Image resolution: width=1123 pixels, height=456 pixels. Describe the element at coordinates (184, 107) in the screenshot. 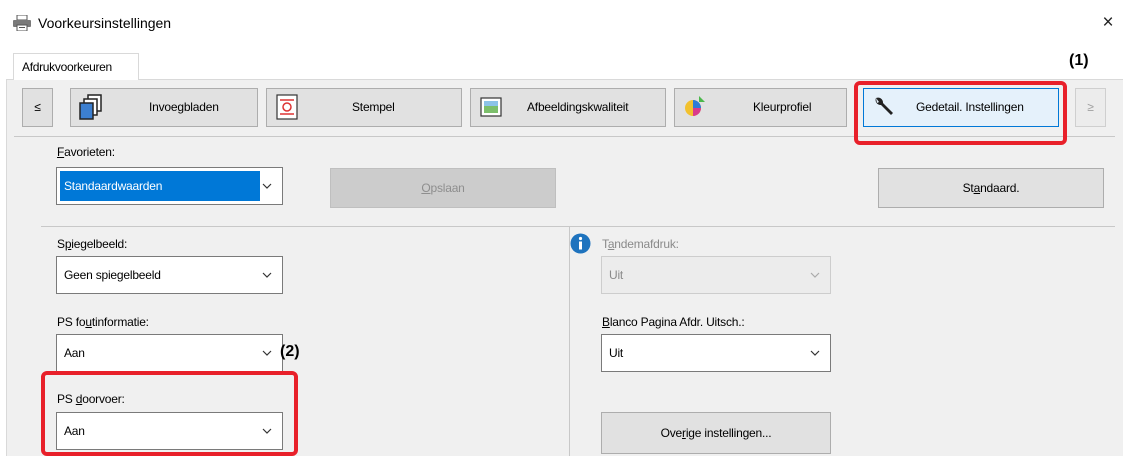

I see `nav-label: Invoegbladen` at that location.